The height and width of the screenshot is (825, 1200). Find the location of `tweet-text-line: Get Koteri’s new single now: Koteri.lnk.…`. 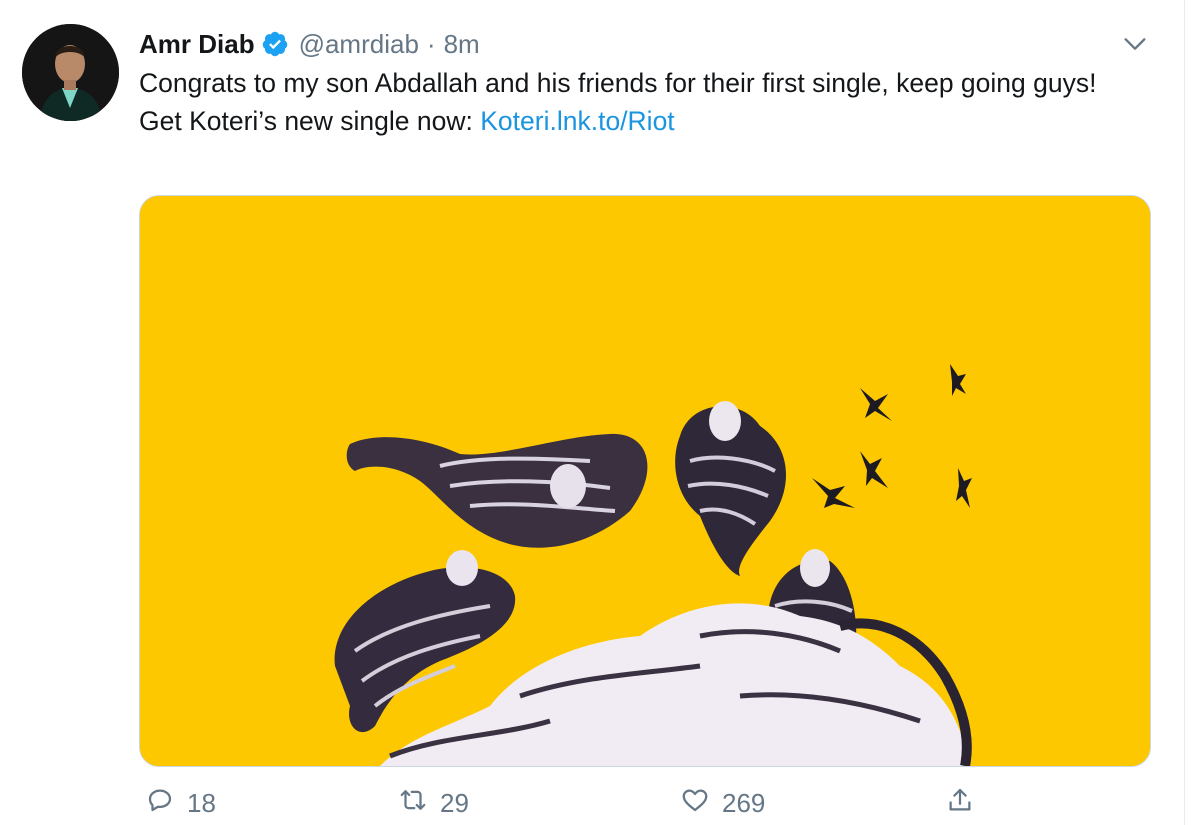

tweet-text-line: Get Koteri’s new single now: Koteri.lnk.… is located at coordinates (649, 121).